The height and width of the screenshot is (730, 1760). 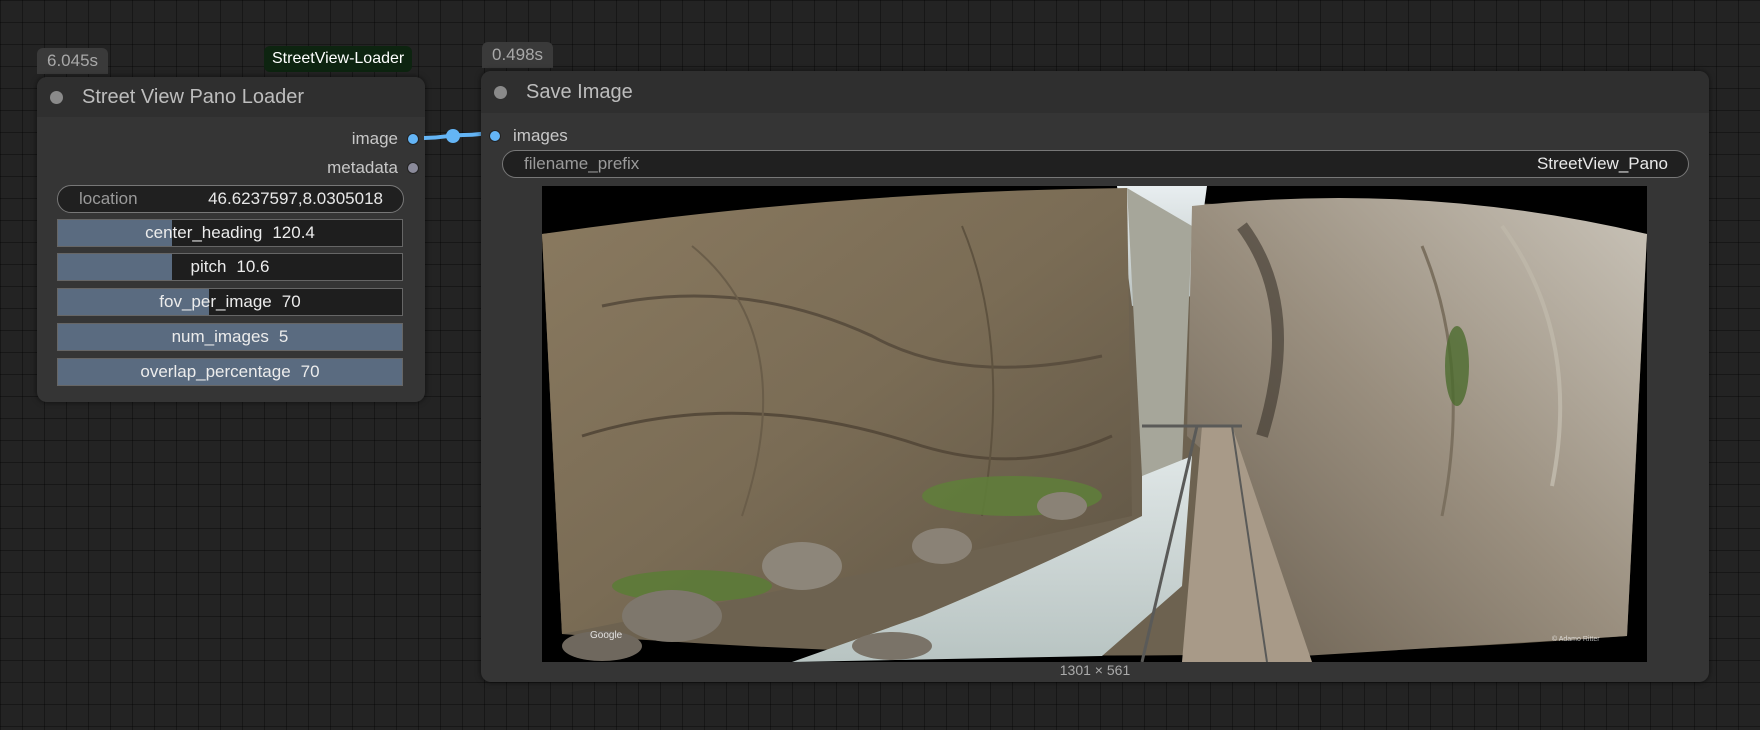 I want to click on field-value: 46.6237597,8.0305018, so click(x=295, y=198).